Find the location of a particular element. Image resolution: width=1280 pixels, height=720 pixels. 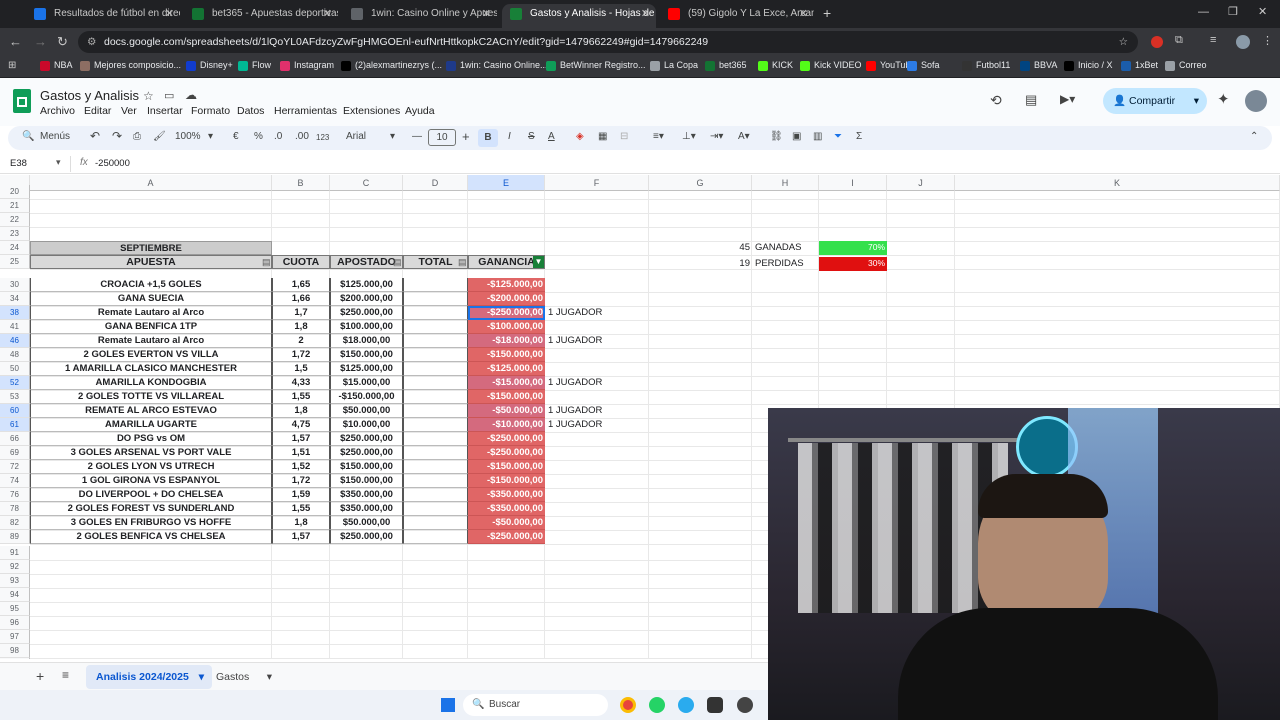

row-header: 52 is located at coordinates (15, 383).